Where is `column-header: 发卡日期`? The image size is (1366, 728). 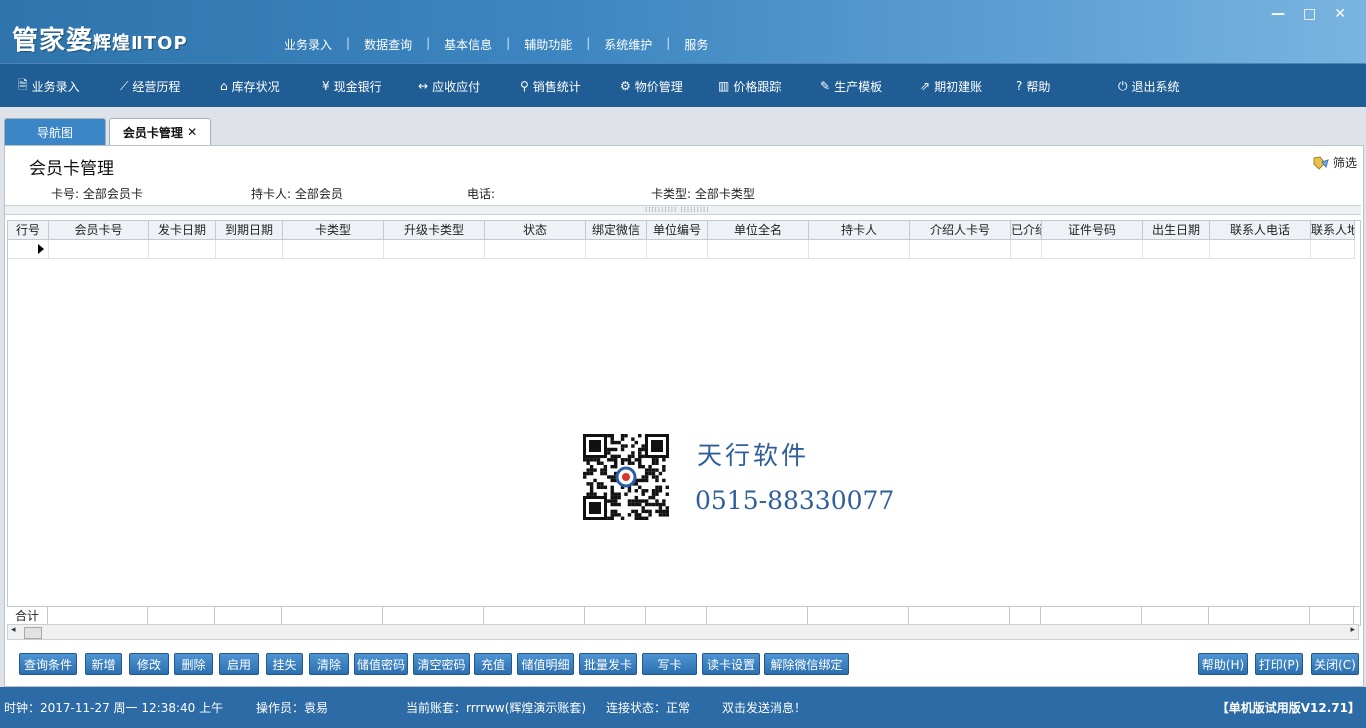 column-header: 发卡日期 is located at coordinates (182, 230).